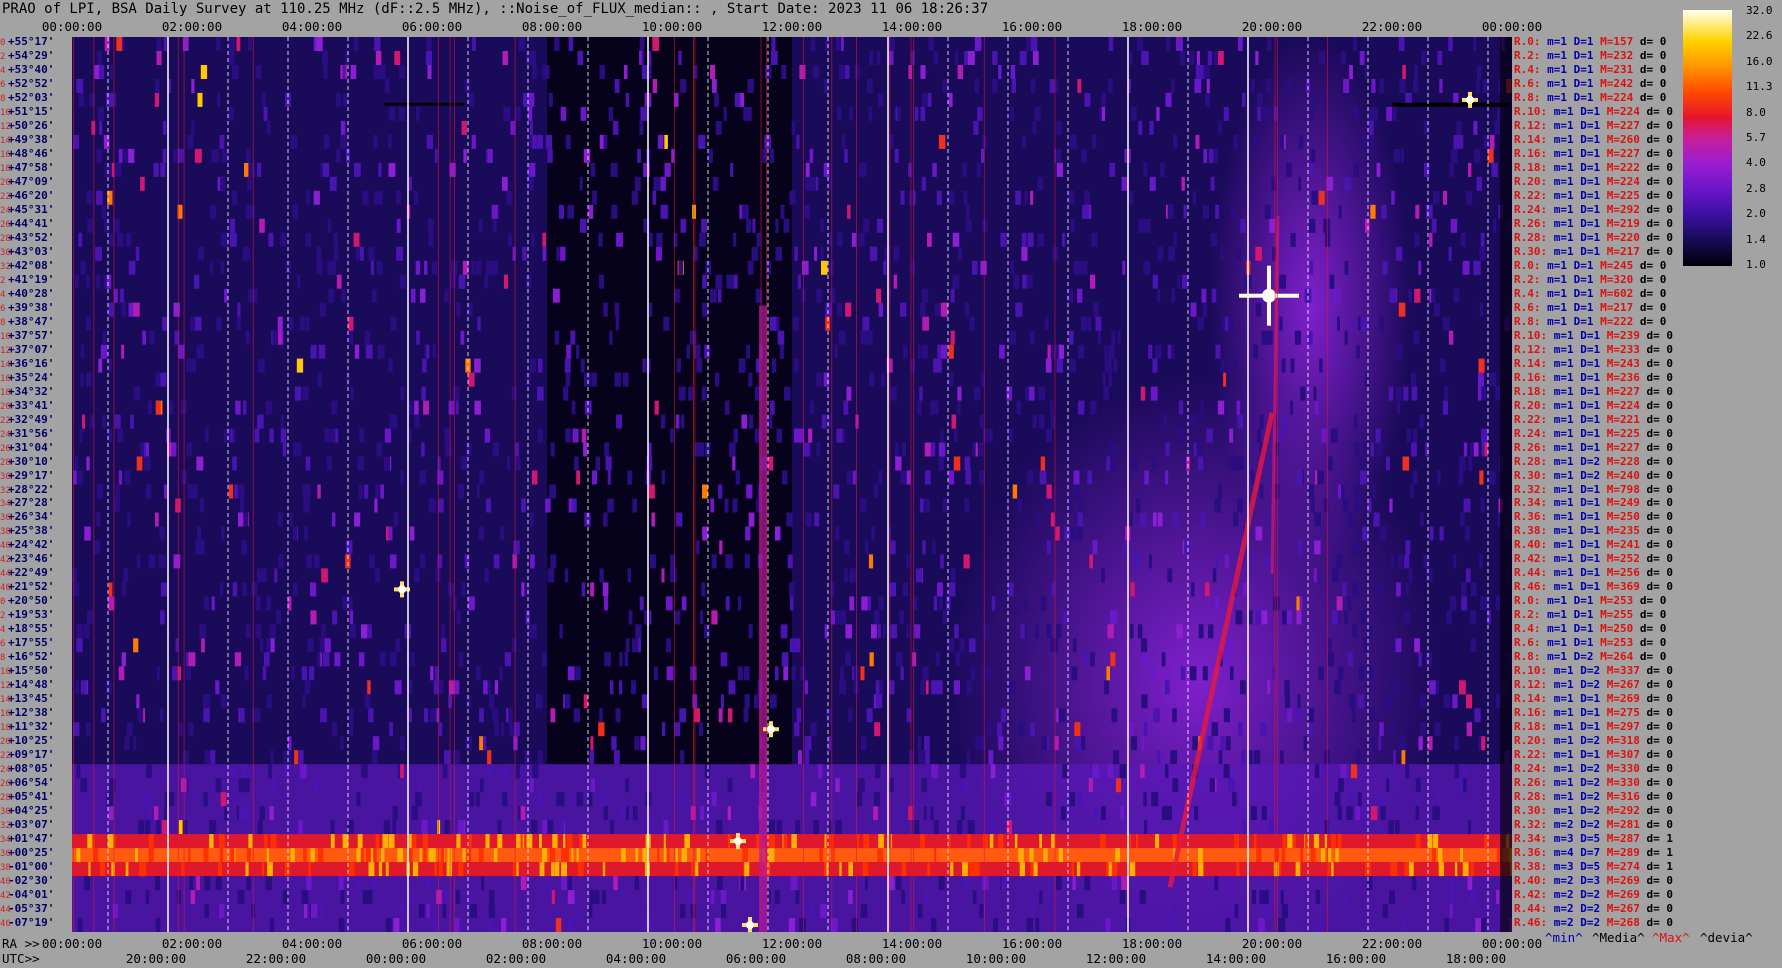  What do you see at coordinates (1593, 433) in the screenshot?
I see `receiver-stat-row: R.24: m=1 D=1 M=225 d= 0` at bounding box center [1593, 433].